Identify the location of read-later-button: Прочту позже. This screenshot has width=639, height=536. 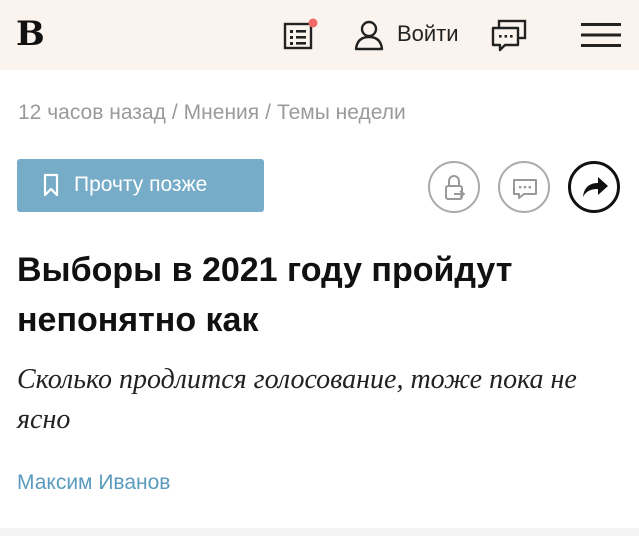
(140, 185).